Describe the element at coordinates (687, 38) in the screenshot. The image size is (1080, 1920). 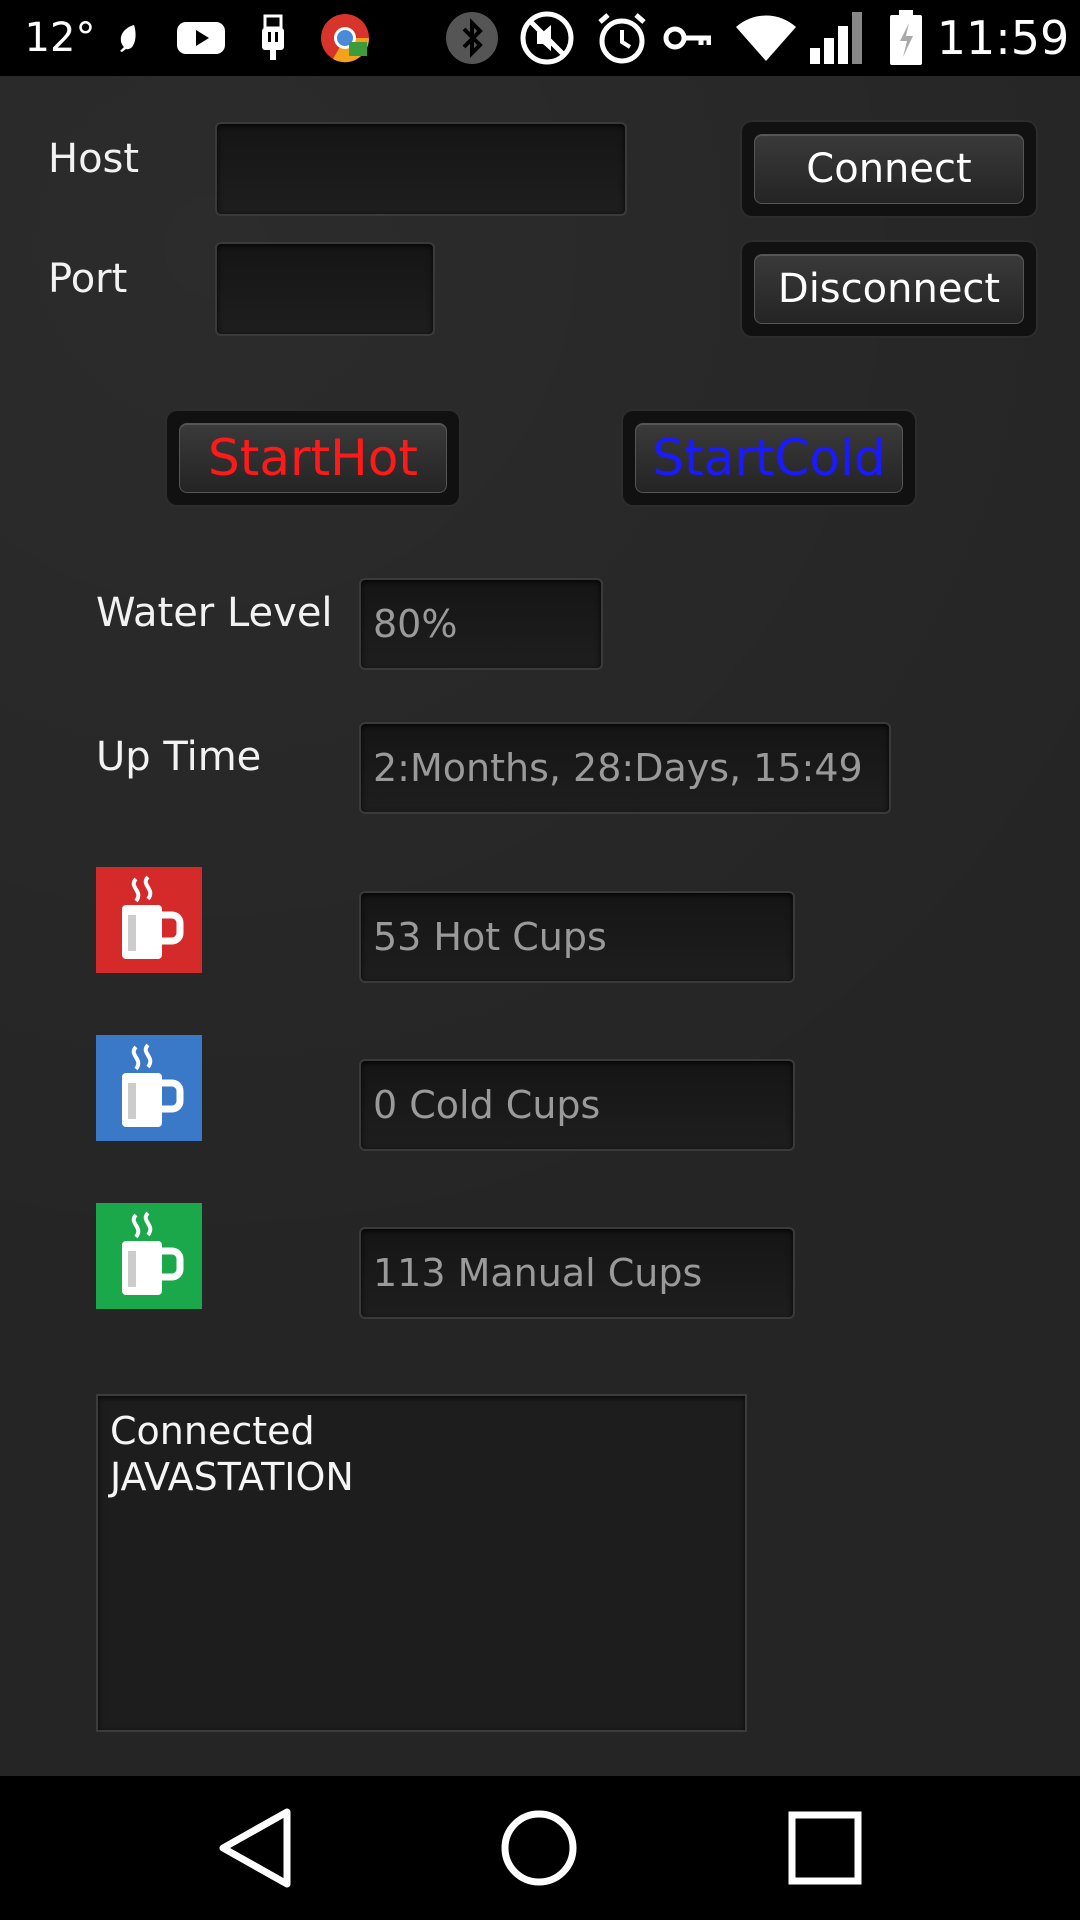
I see `vpn-key-icon` at that location.